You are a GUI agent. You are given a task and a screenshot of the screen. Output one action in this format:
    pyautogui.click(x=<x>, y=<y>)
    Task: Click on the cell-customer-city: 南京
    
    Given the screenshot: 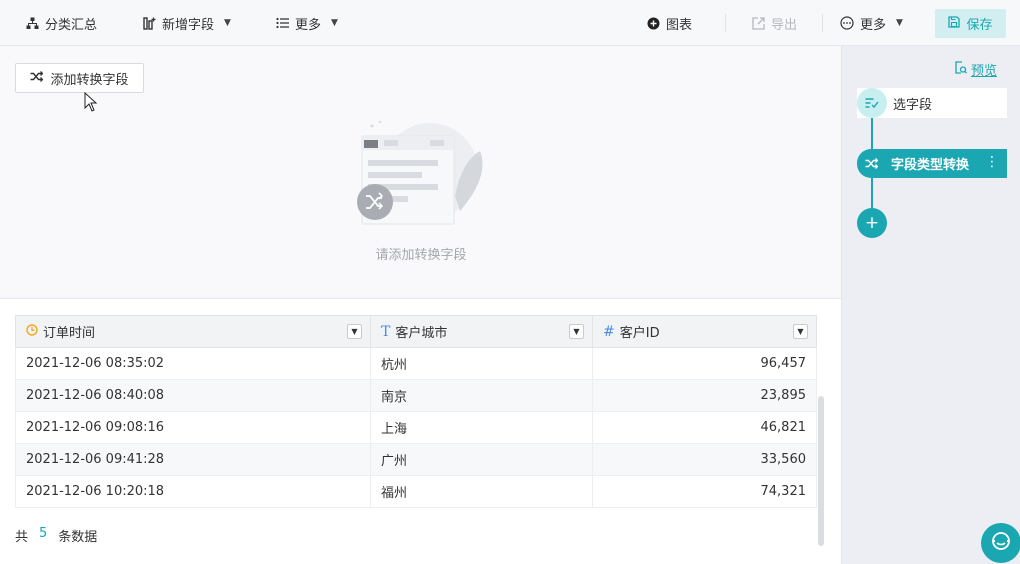 What is the action you would take?
    pyautogui.click(x=481, y=395)
    